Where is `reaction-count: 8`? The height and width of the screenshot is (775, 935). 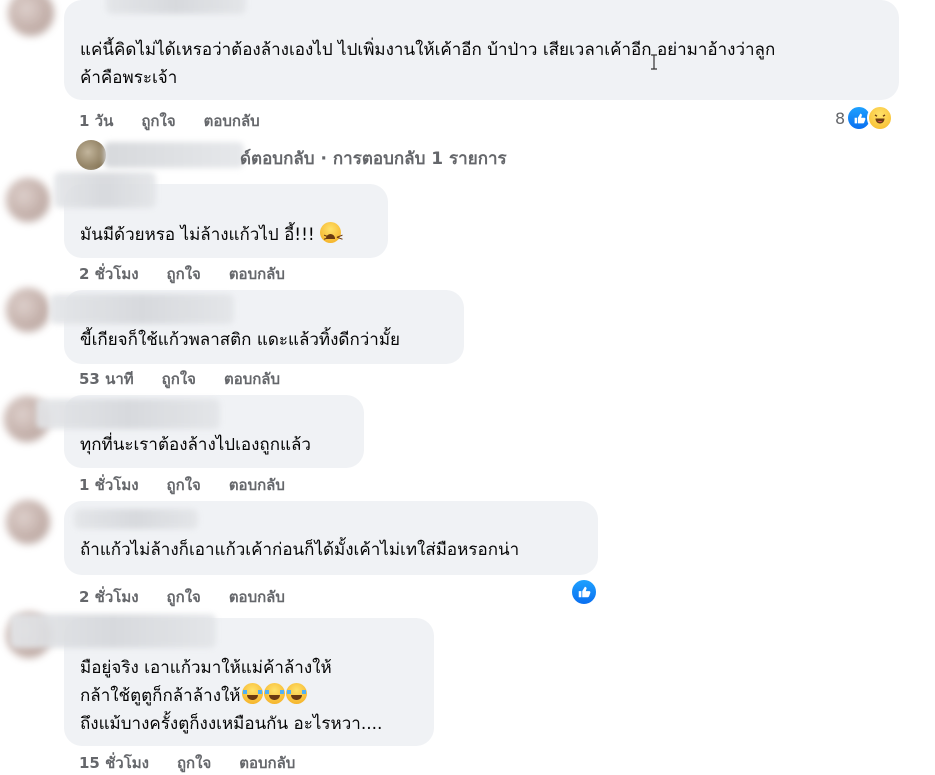 reaction-count: 8 is located at coordinates (840, 118).